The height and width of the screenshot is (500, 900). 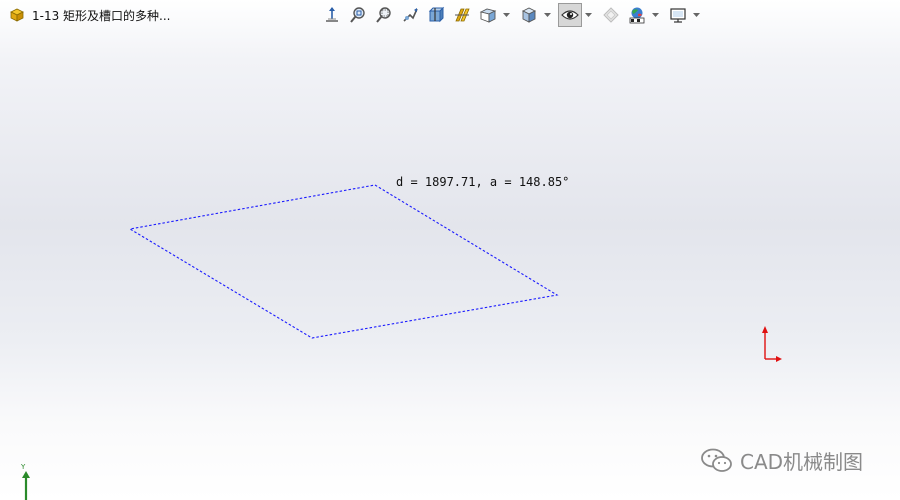 What do you see at coordinates (765, 329) in the screenshot?
I see `triad-y-arrow` at bounding box center [765, 329].